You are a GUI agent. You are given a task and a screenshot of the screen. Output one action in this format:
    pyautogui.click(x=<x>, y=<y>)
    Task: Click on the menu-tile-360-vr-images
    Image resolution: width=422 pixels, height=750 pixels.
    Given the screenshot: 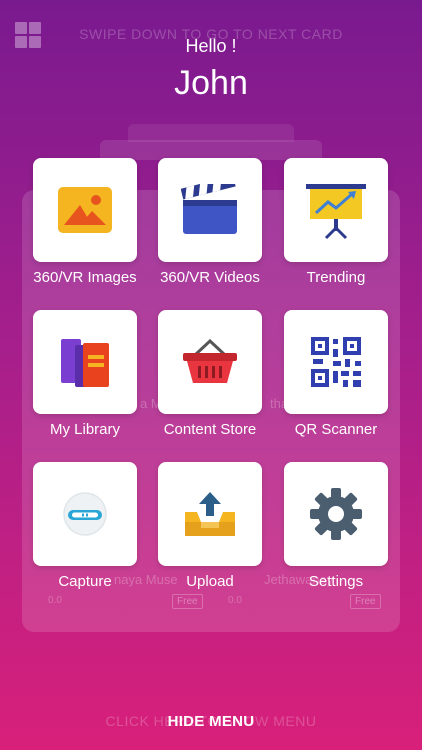 What is the action you would take?
    pyautogui.click(x=85, y=210)
    